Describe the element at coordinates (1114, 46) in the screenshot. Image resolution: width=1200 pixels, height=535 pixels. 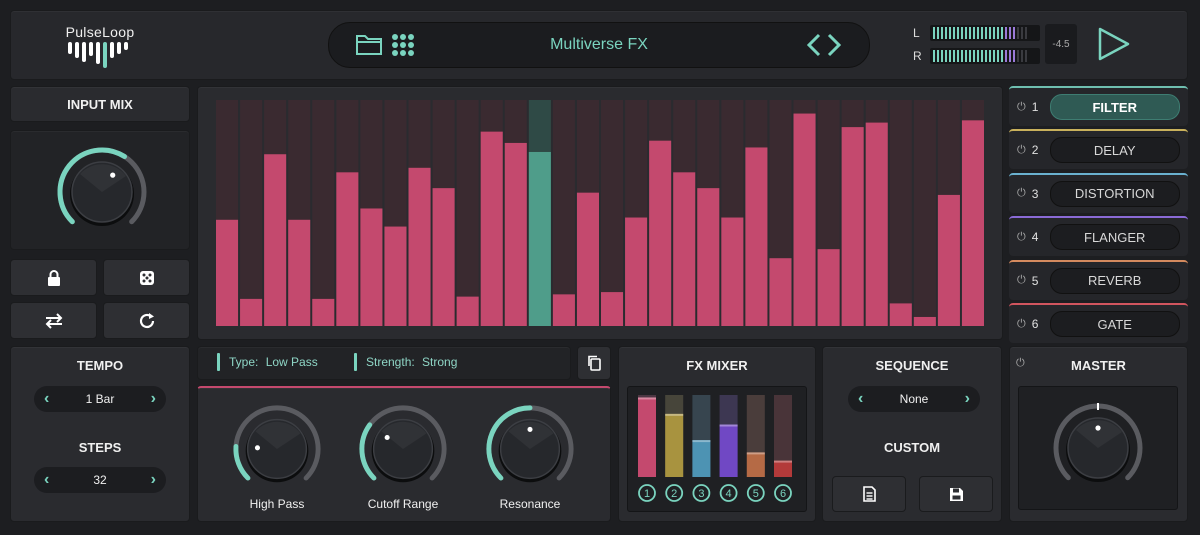
I see `play-icon` at that location.